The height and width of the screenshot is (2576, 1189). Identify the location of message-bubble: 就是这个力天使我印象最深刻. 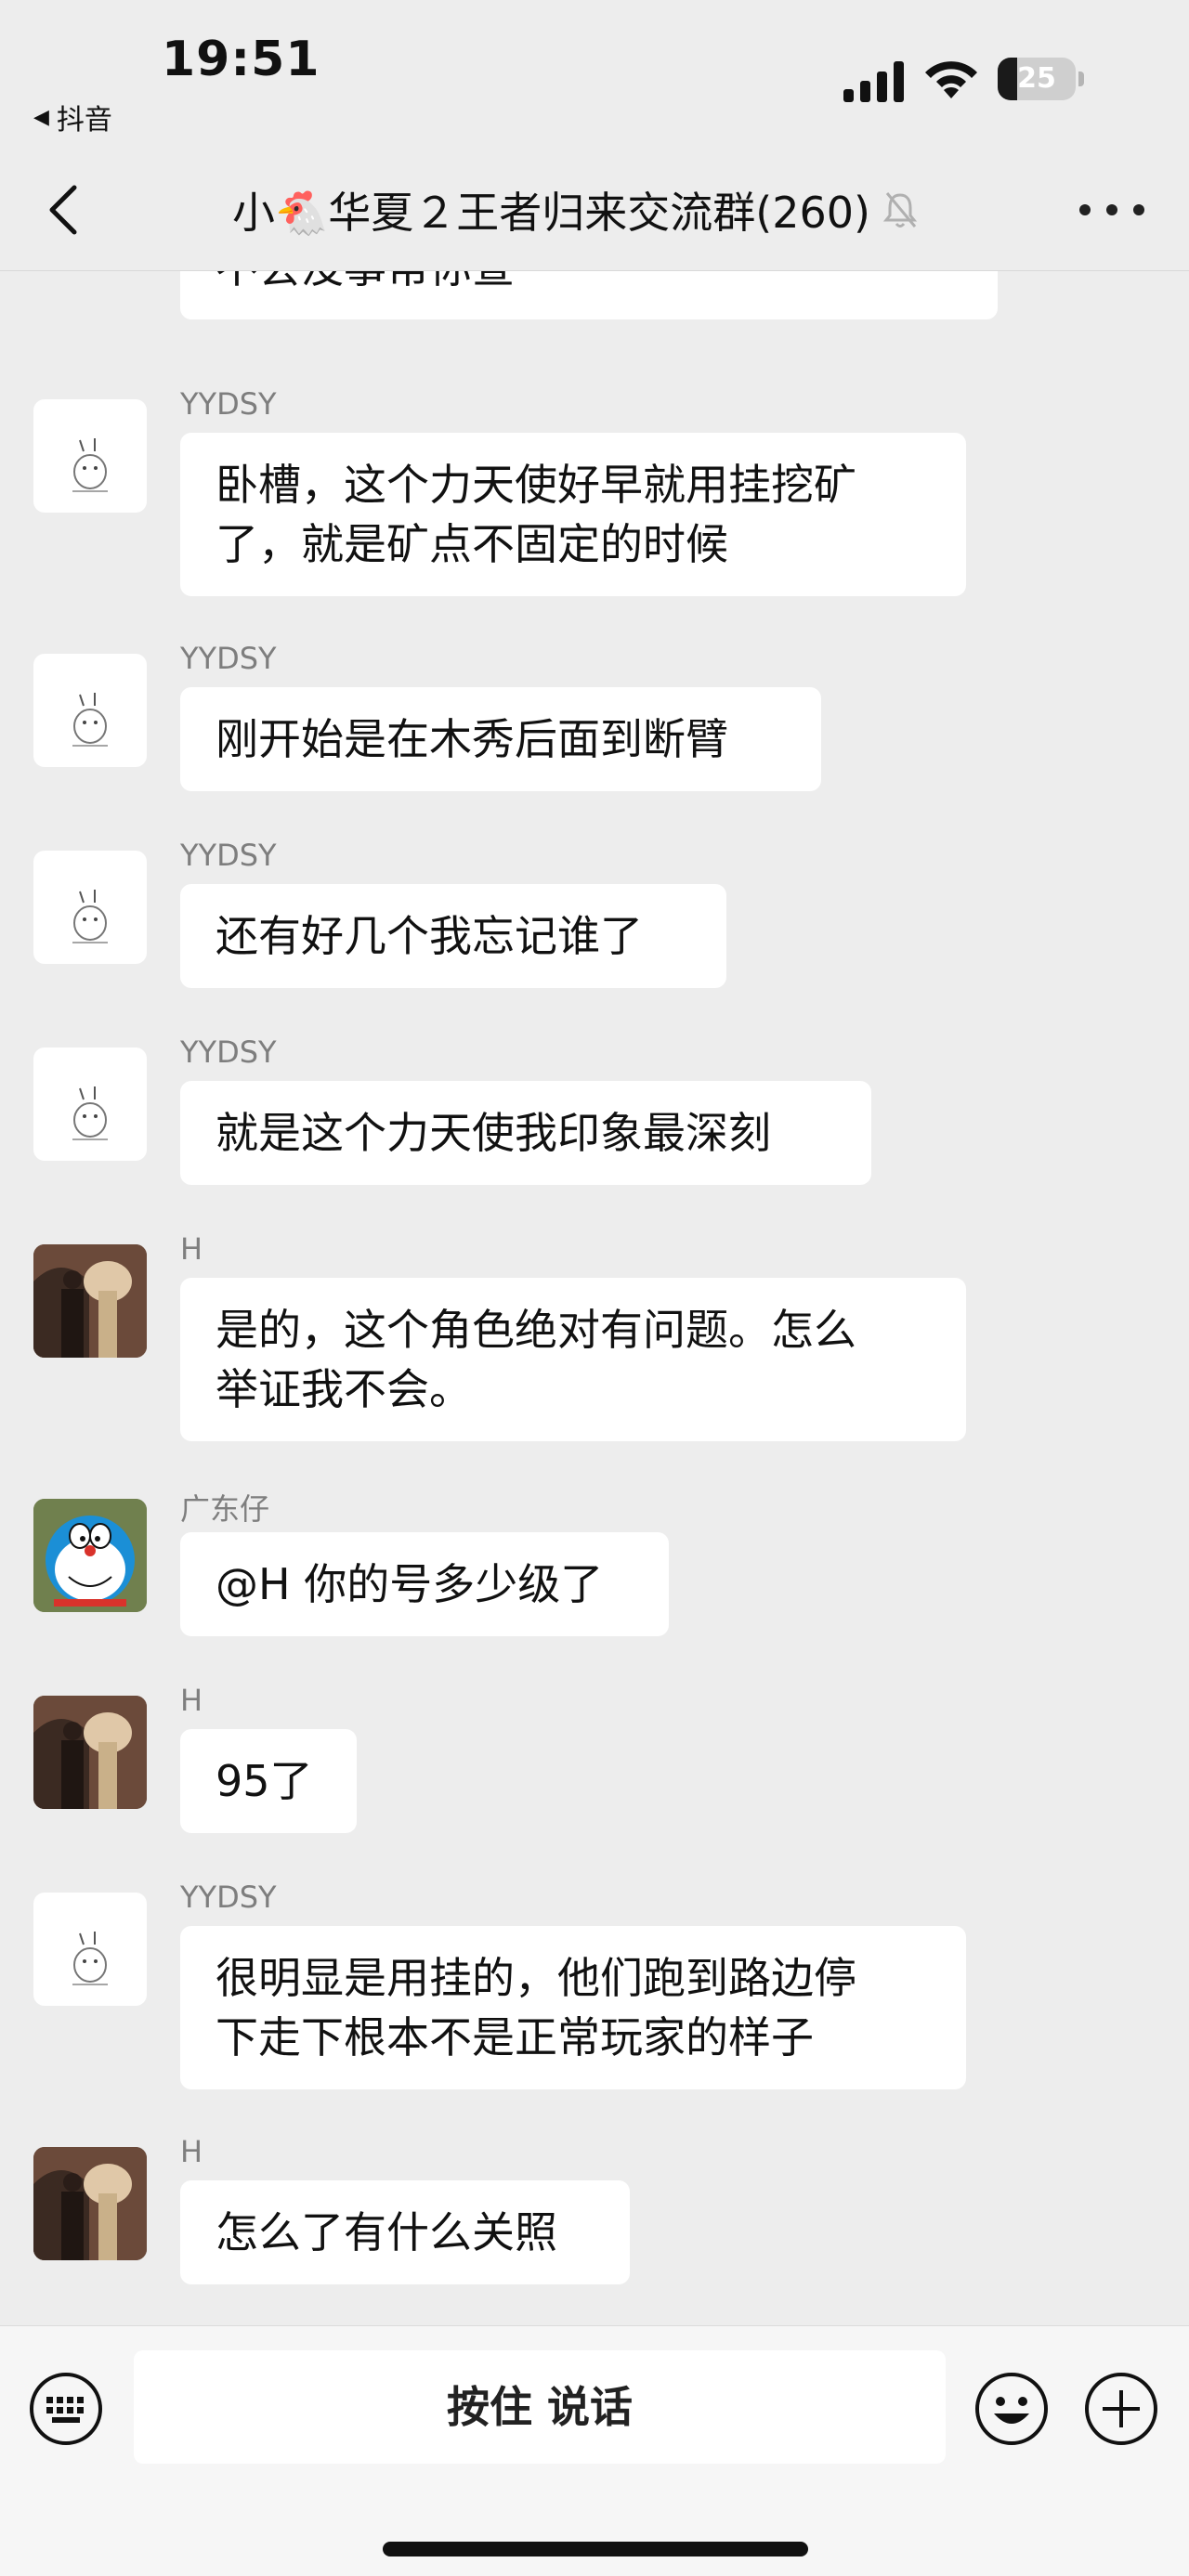
(526, 1133).